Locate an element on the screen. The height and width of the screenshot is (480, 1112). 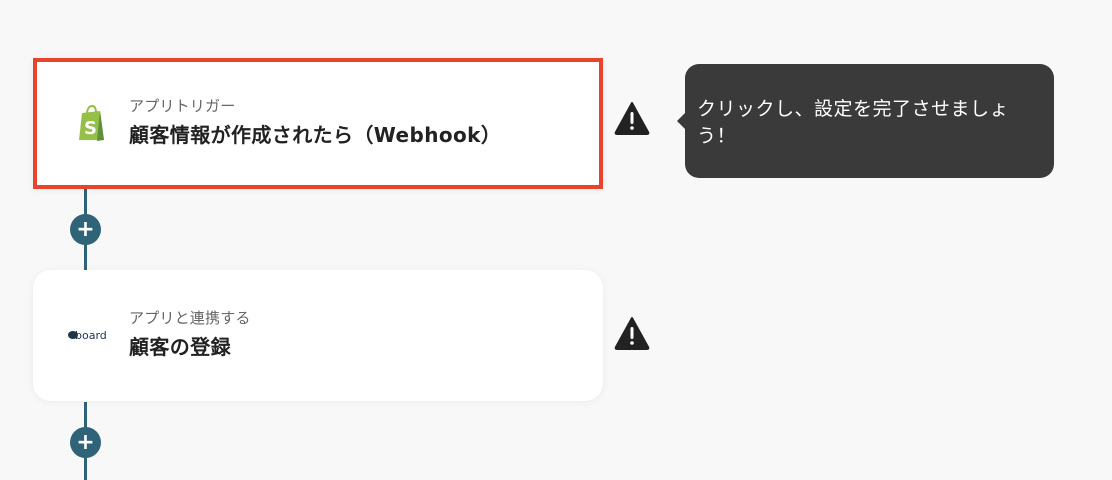
trigger-step-card: S アプリトリガー 顧客情報が作成されたら（Webhook） is located at coordinates (318, 123).